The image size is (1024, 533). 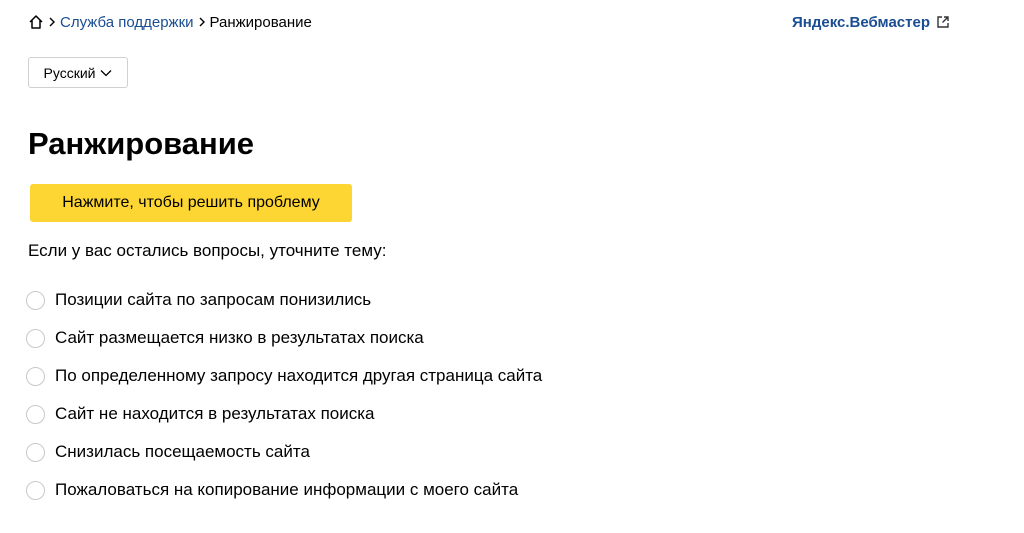 I want to click on external-link-icon, so click(x=943, y=22).